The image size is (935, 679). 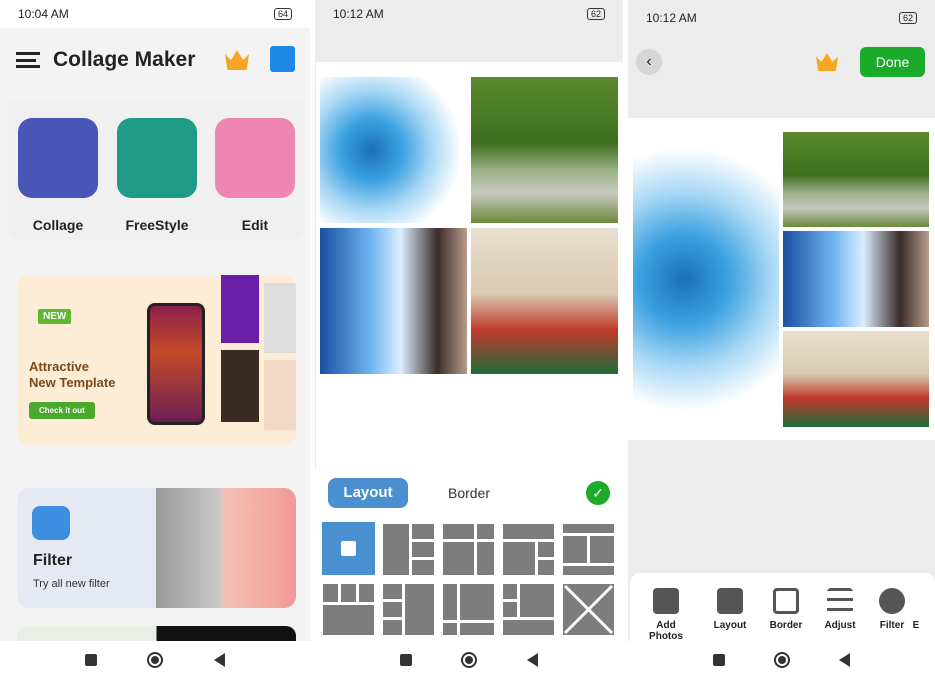 I want to click on freestyle-tile, so click(x=157, y=158).